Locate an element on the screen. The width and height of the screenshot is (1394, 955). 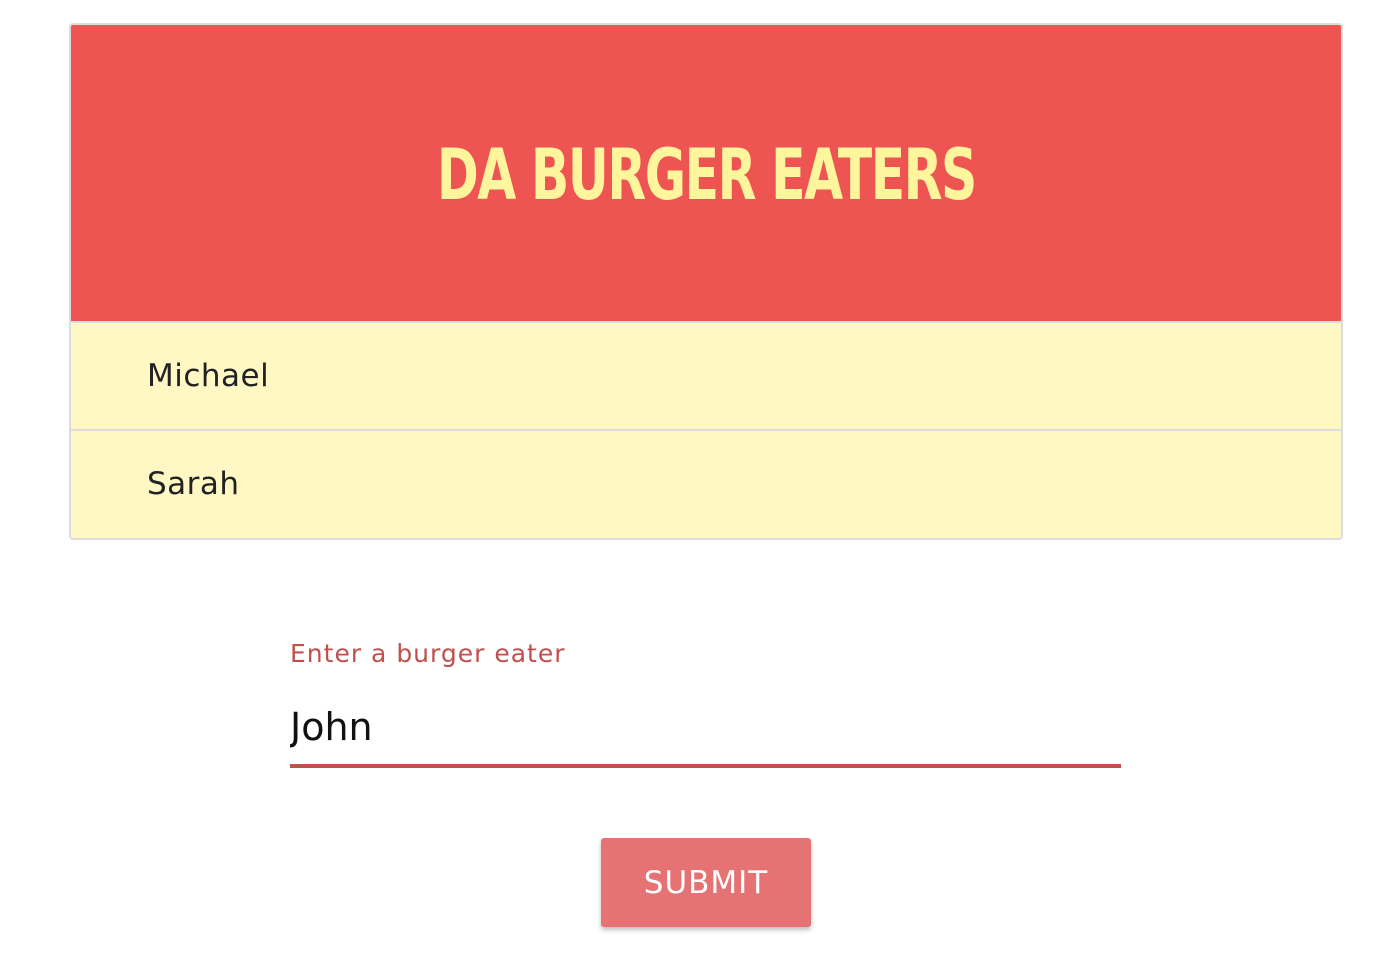
burger-eater-input is located at coordinates (705, 729).